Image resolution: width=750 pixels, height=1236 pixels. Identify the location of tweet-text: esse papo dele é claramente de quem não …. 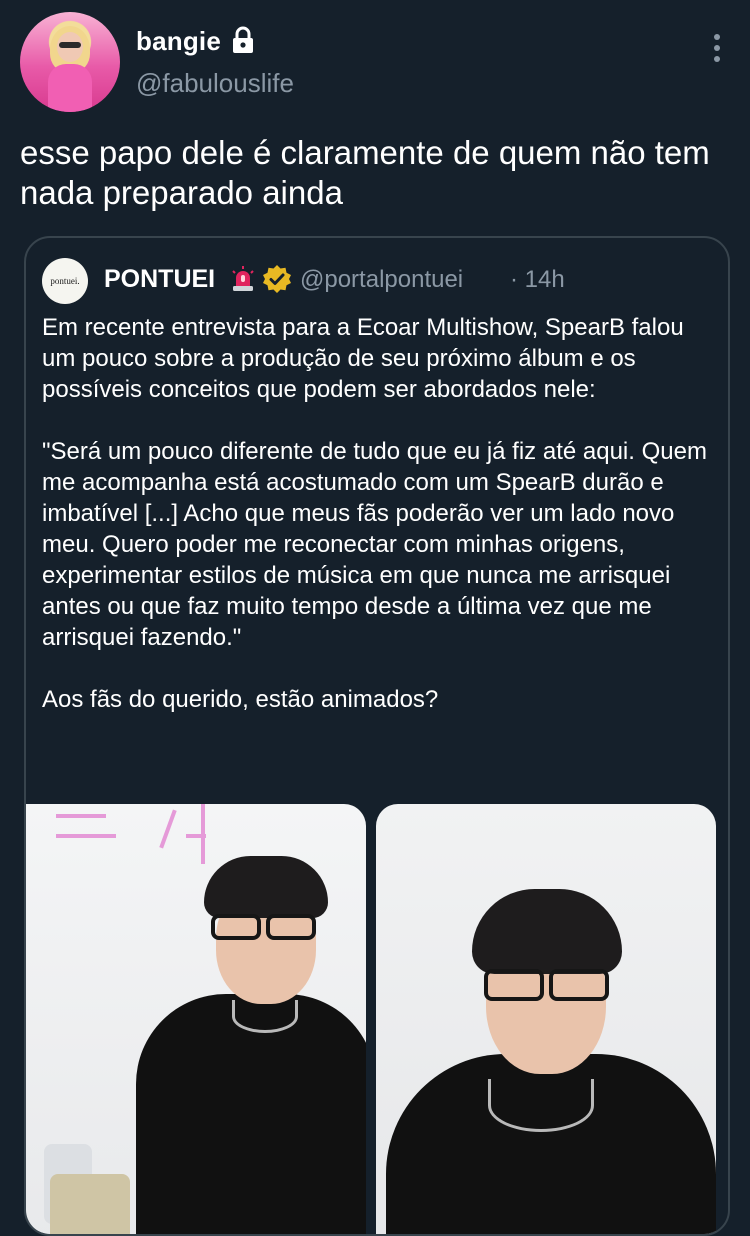
(365, 172).